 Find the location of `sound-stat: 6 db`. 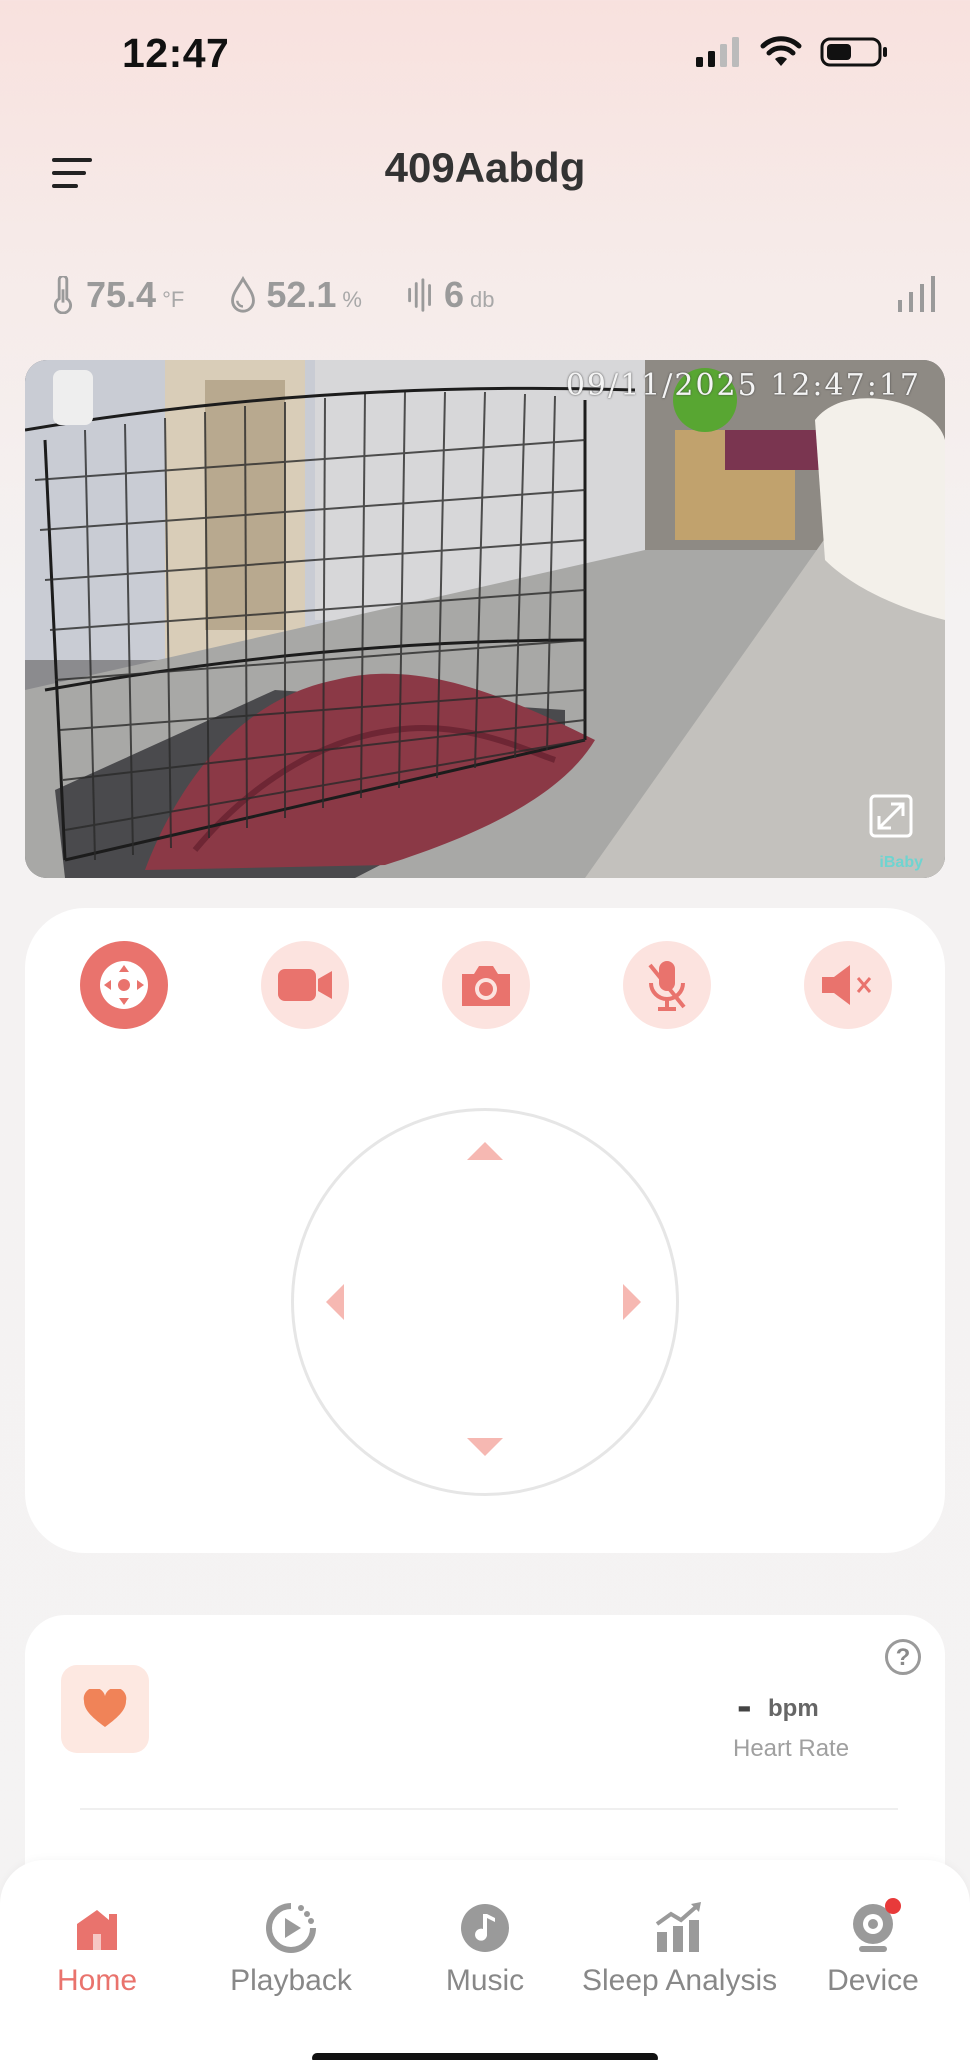

sound-stat: 6 db is located at coordinates (450, 295).